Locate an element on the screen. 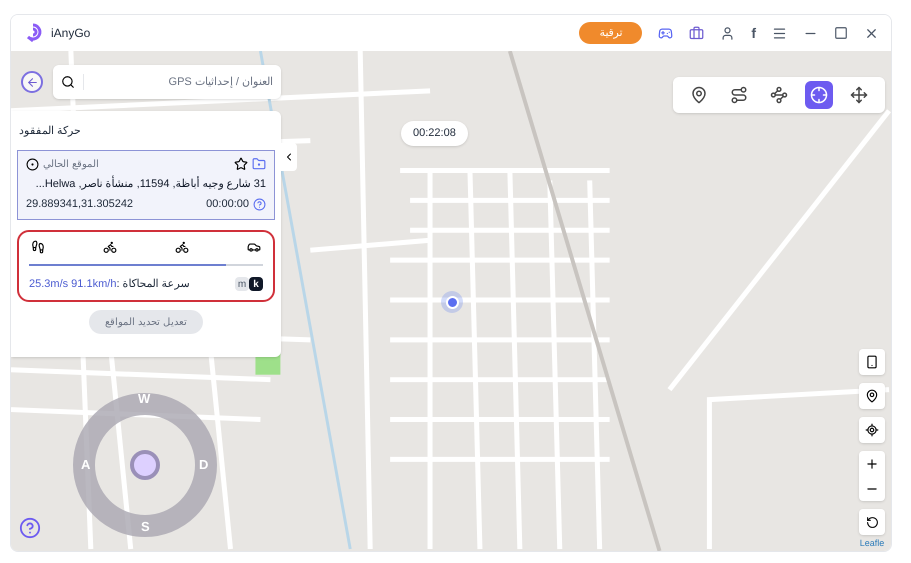 The image size is (911, 563). pin-button is located at coordinates (872, 396).